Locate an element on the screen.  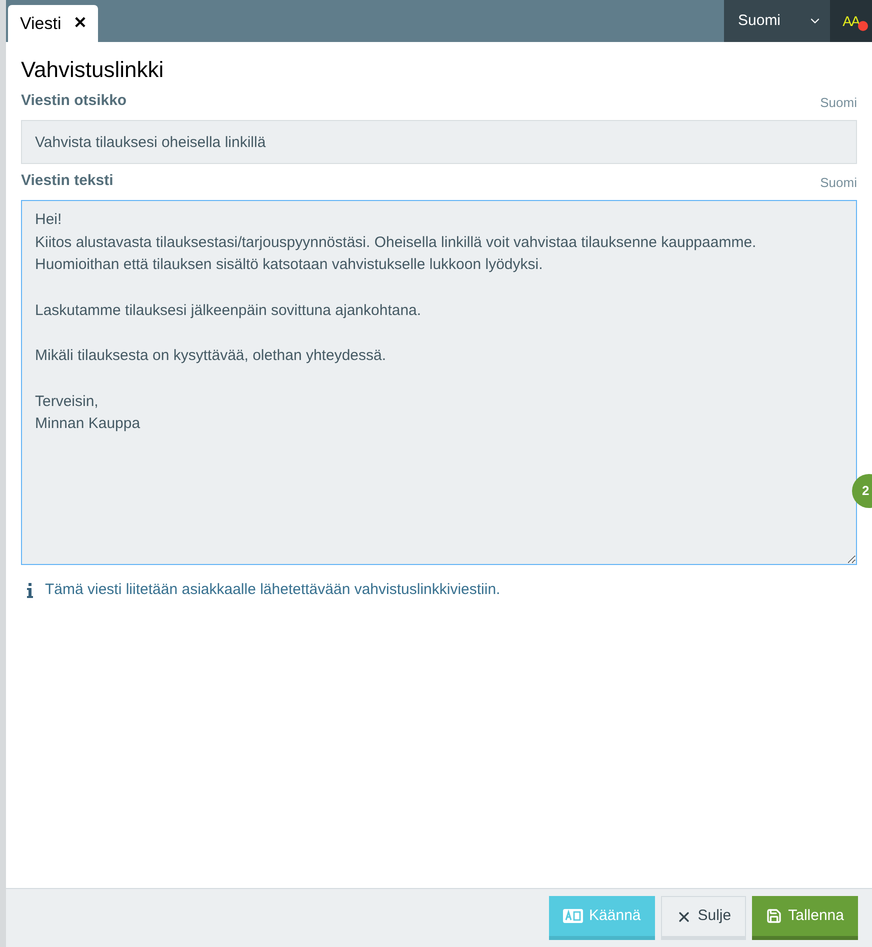
close-button: Sulje is located at coordinates (703, 918).